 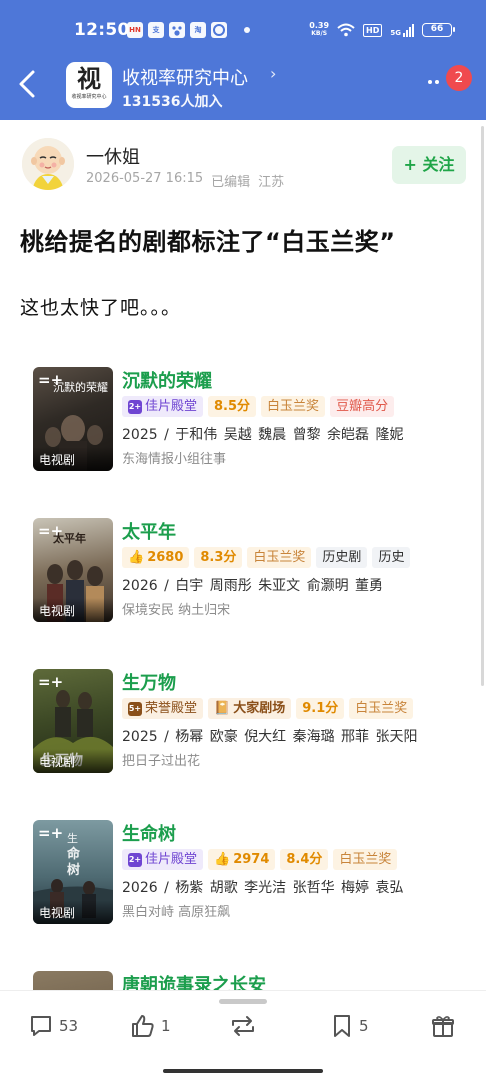 What do you see at coordinates (156, 557) in the screenshot?
I see `heat-chip: 👍 2680` at bounding box center [156, 557].